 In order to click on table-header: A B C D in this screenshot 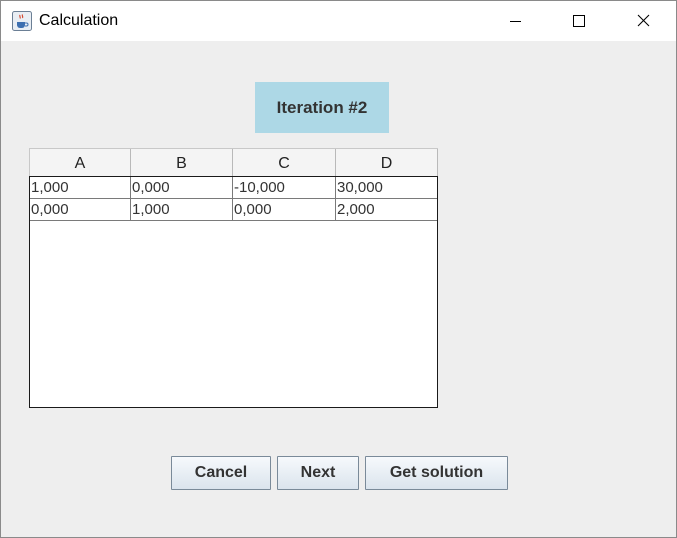, I will do `click(233, 162)`.